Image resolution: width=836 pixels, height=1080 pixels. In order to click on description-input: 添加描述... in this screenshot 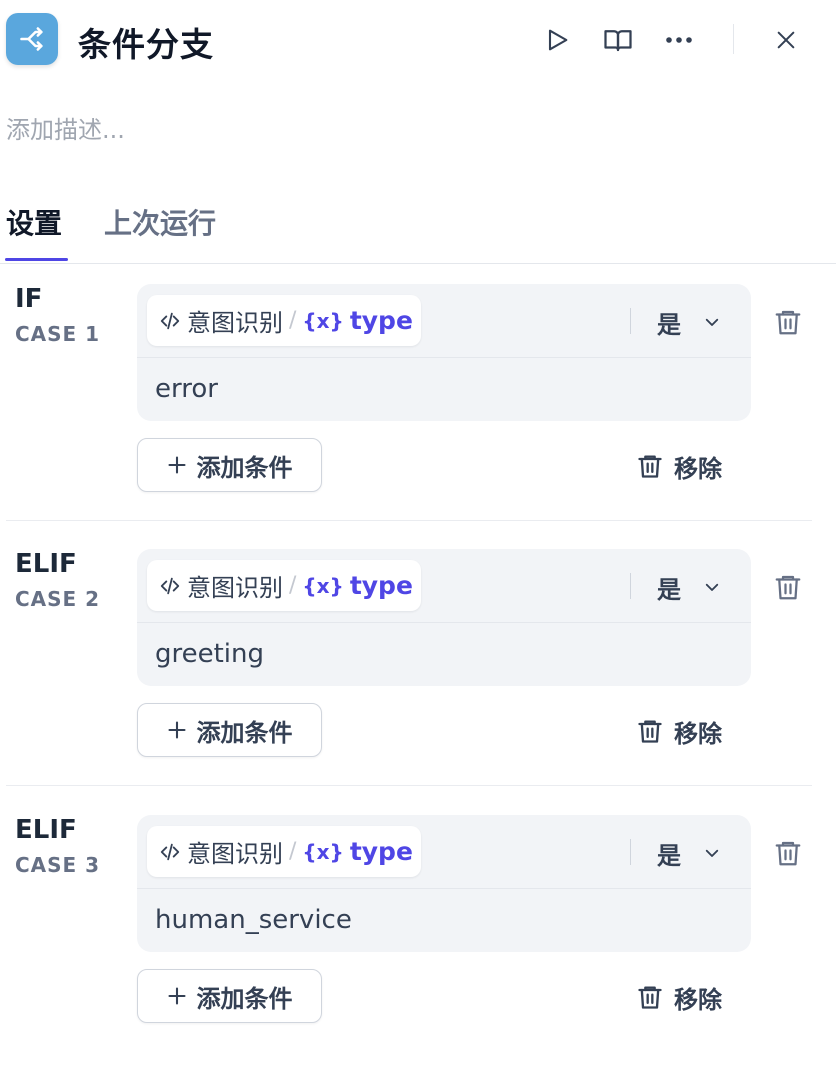, I will do `click(65, 127)`.